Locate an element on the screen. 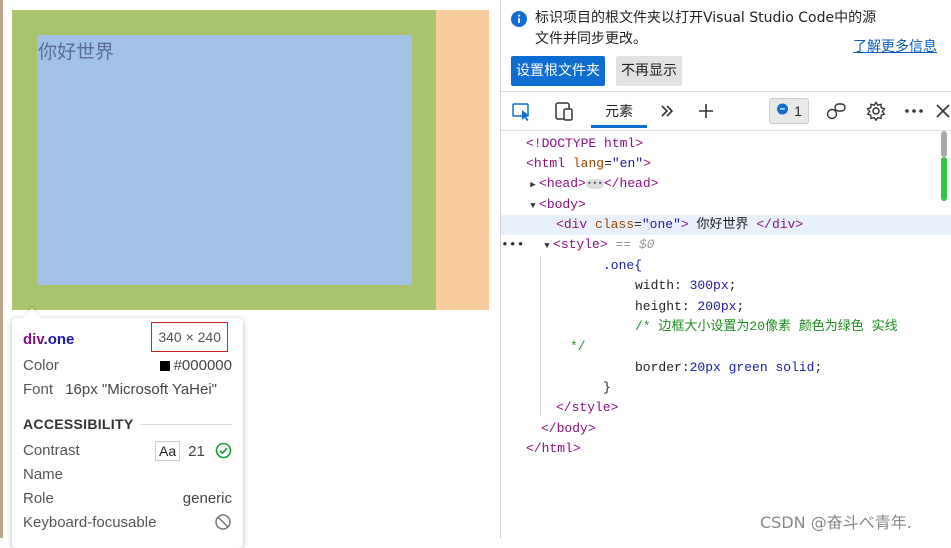  close-icon is located at coordinates (942, 111).